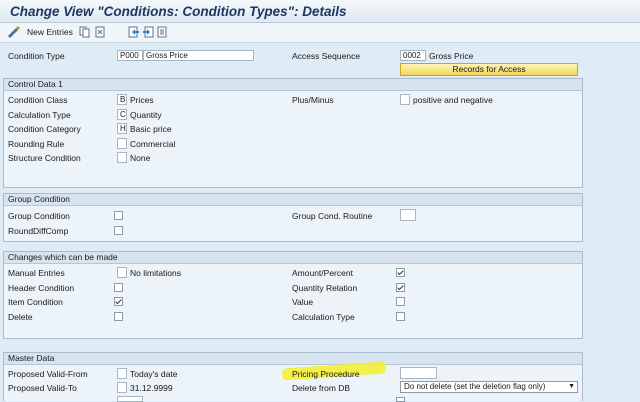 Image resolution: width=640 pixels, height=402 pixels. Describe the element at coordinates (42, 388) in the screenshot. I see `valid-to-label: Proposed Valid-To` at that location.